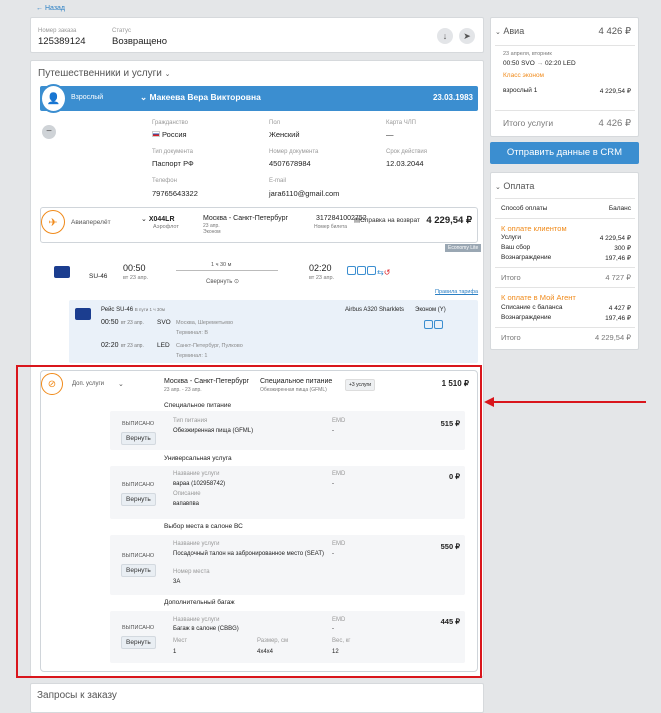 The image size is (661, 713). I want to click on citizenship-label: Гражданство, so click(170, 123).